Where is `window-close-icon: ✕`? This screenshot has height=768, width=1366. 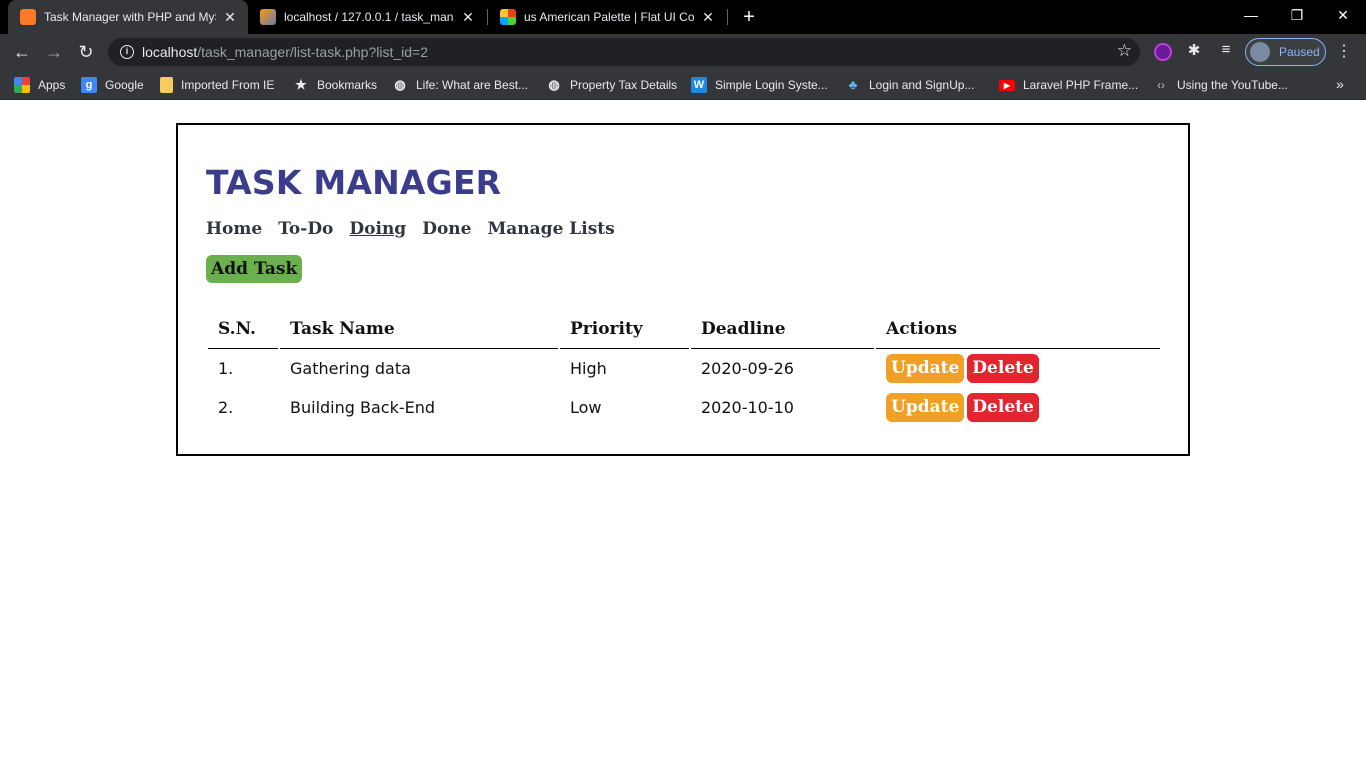
window-close-icon: ✕ is located at coordinates (1343, 16).